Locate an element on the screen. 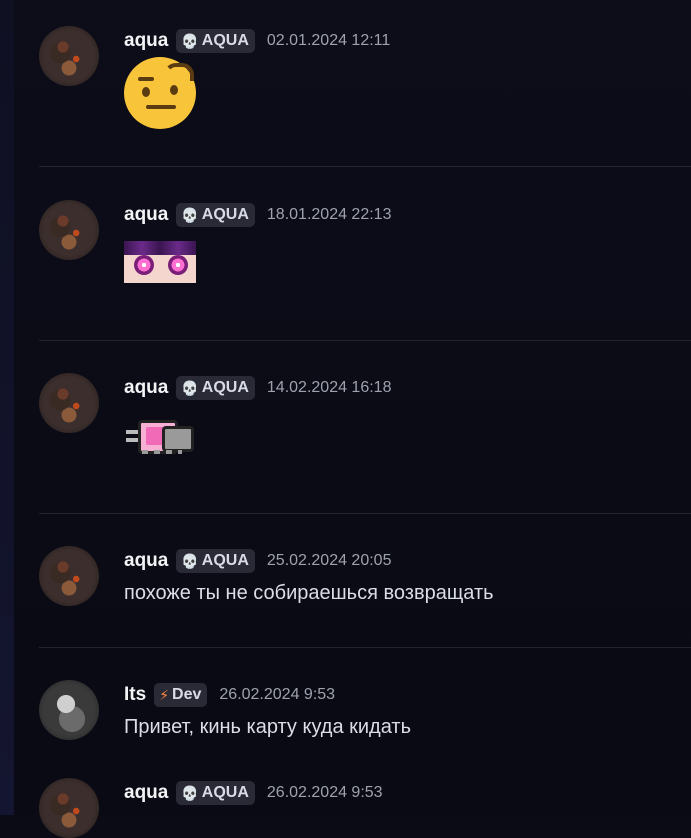  message-header: aqua 💀 AQUA 02.01.2024 12:11 is located at coordinates (257, 41).